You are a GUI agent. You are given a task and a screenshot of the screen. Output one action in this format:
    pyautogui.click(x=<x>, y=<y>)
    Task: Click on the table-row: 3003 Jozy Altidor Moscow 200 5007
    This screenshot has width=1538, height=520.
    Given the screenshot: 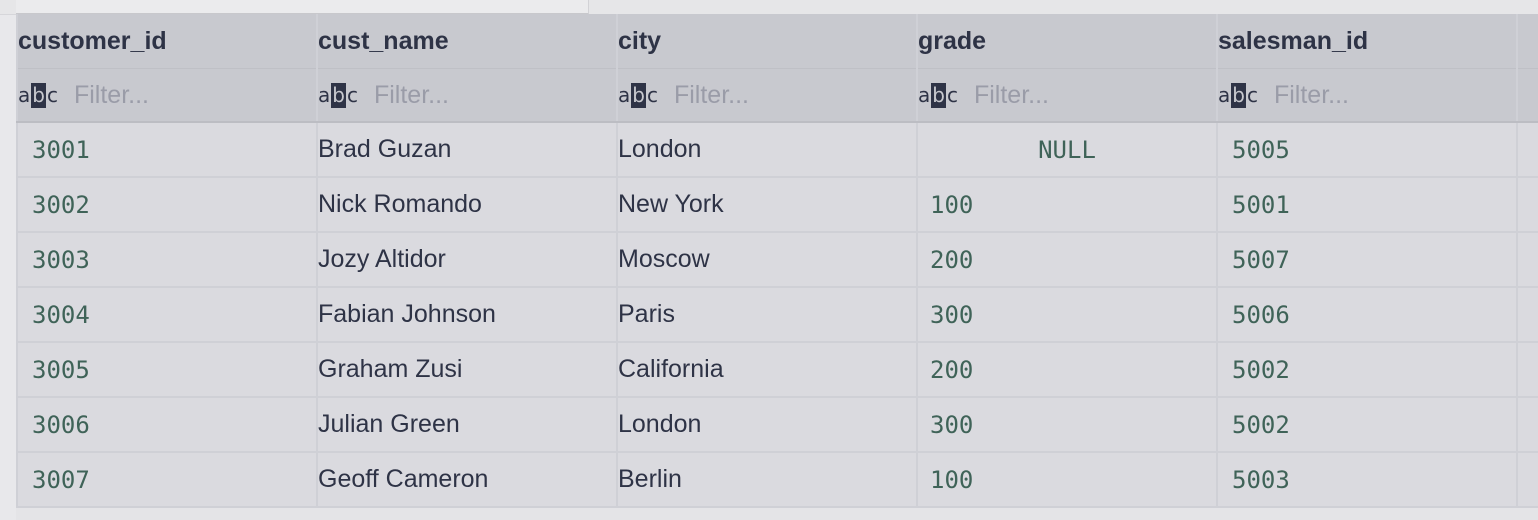 What is the action you would take?
    pyautogui.click(x=777, y=260)
    